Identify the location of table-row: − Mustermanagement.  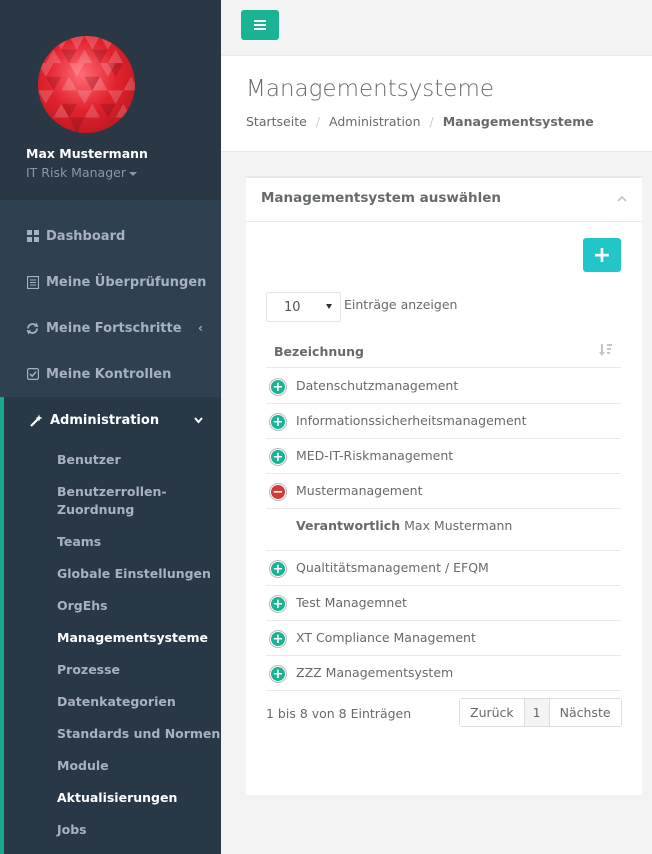
(443, 491).